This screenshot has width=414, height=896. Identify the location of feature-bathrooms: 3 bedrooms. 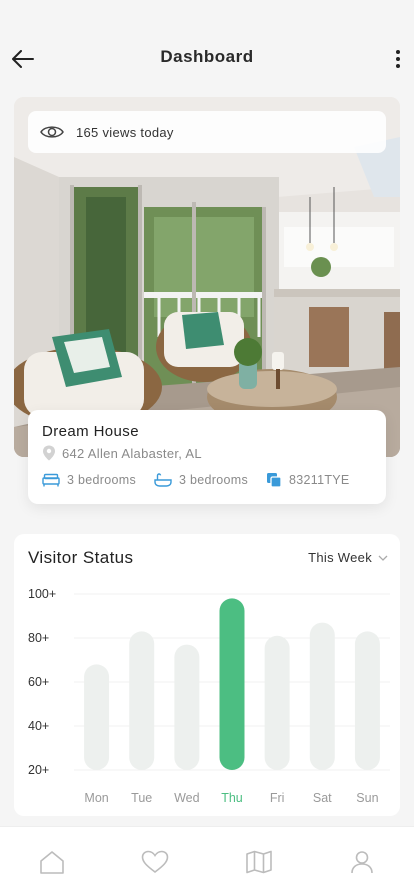
(201, 480).